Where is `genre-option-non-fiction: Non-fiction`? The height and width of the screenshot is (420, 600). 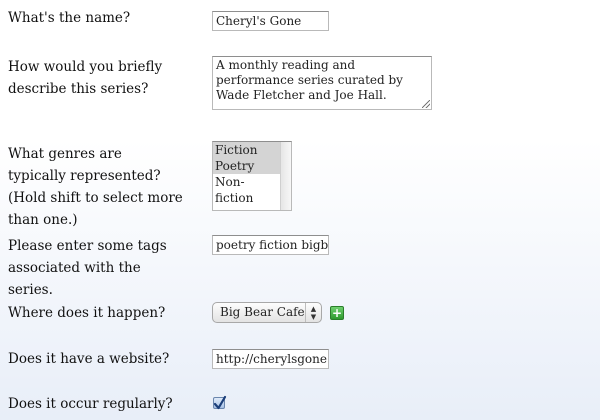
genre-option-non-fiction: Non-fiction is located at coordinates (248, 189).